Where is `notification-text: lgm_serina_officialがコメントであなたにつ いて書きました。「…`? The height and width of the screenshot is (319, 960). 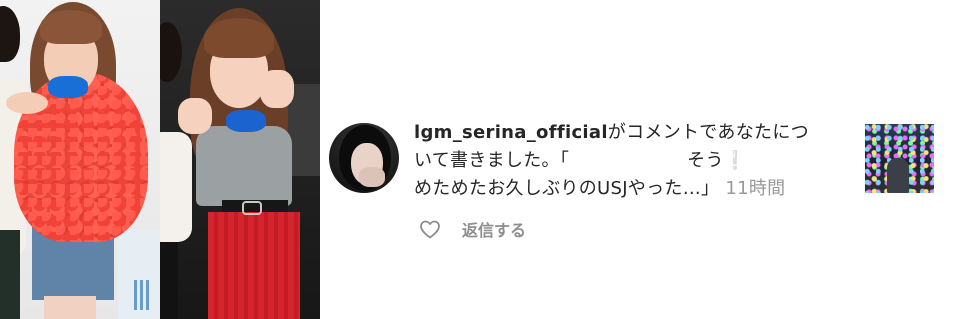 notification-text: lgm_serina_officialがコメントであなたにつ いて書きました。「… is located at coordinates (629, 161).